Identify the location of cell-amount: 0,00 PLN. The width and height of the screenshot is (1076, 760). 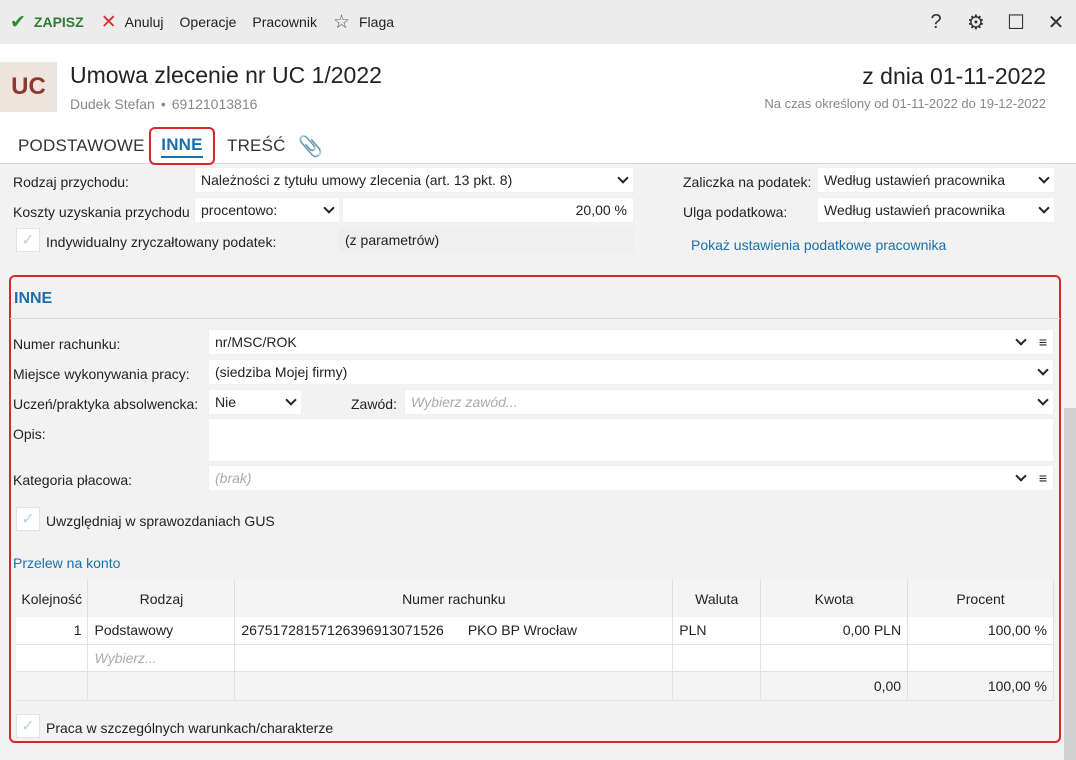
(834, 631).